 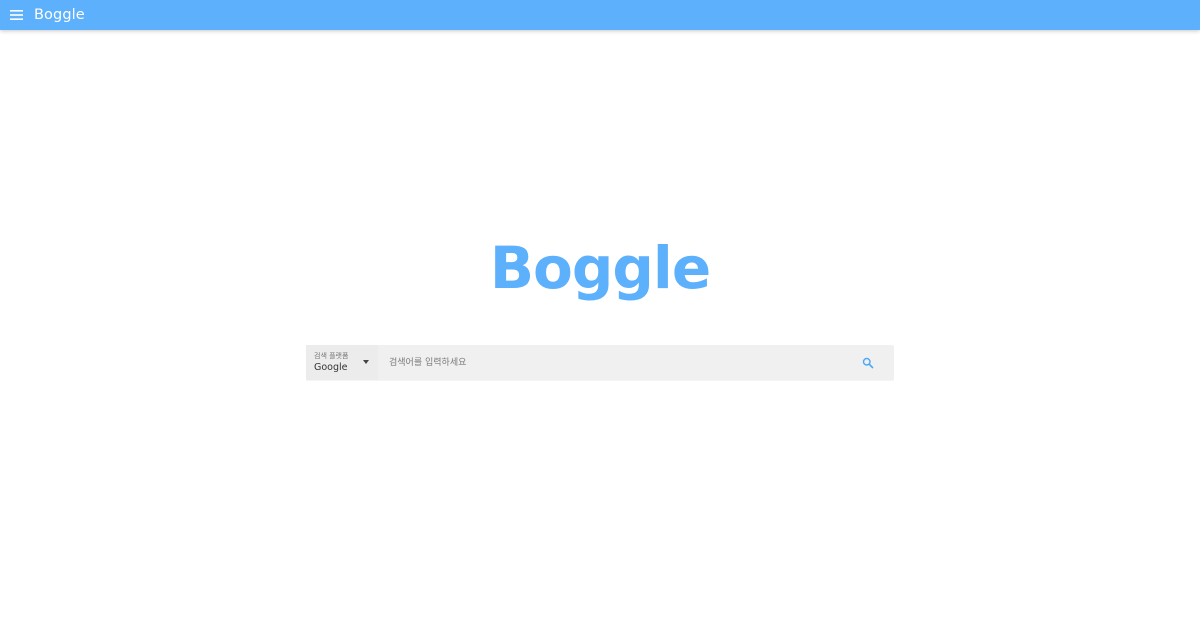 I want to click on platform-select: 검색 플랫폼 Google, so click(x=342, y=362).